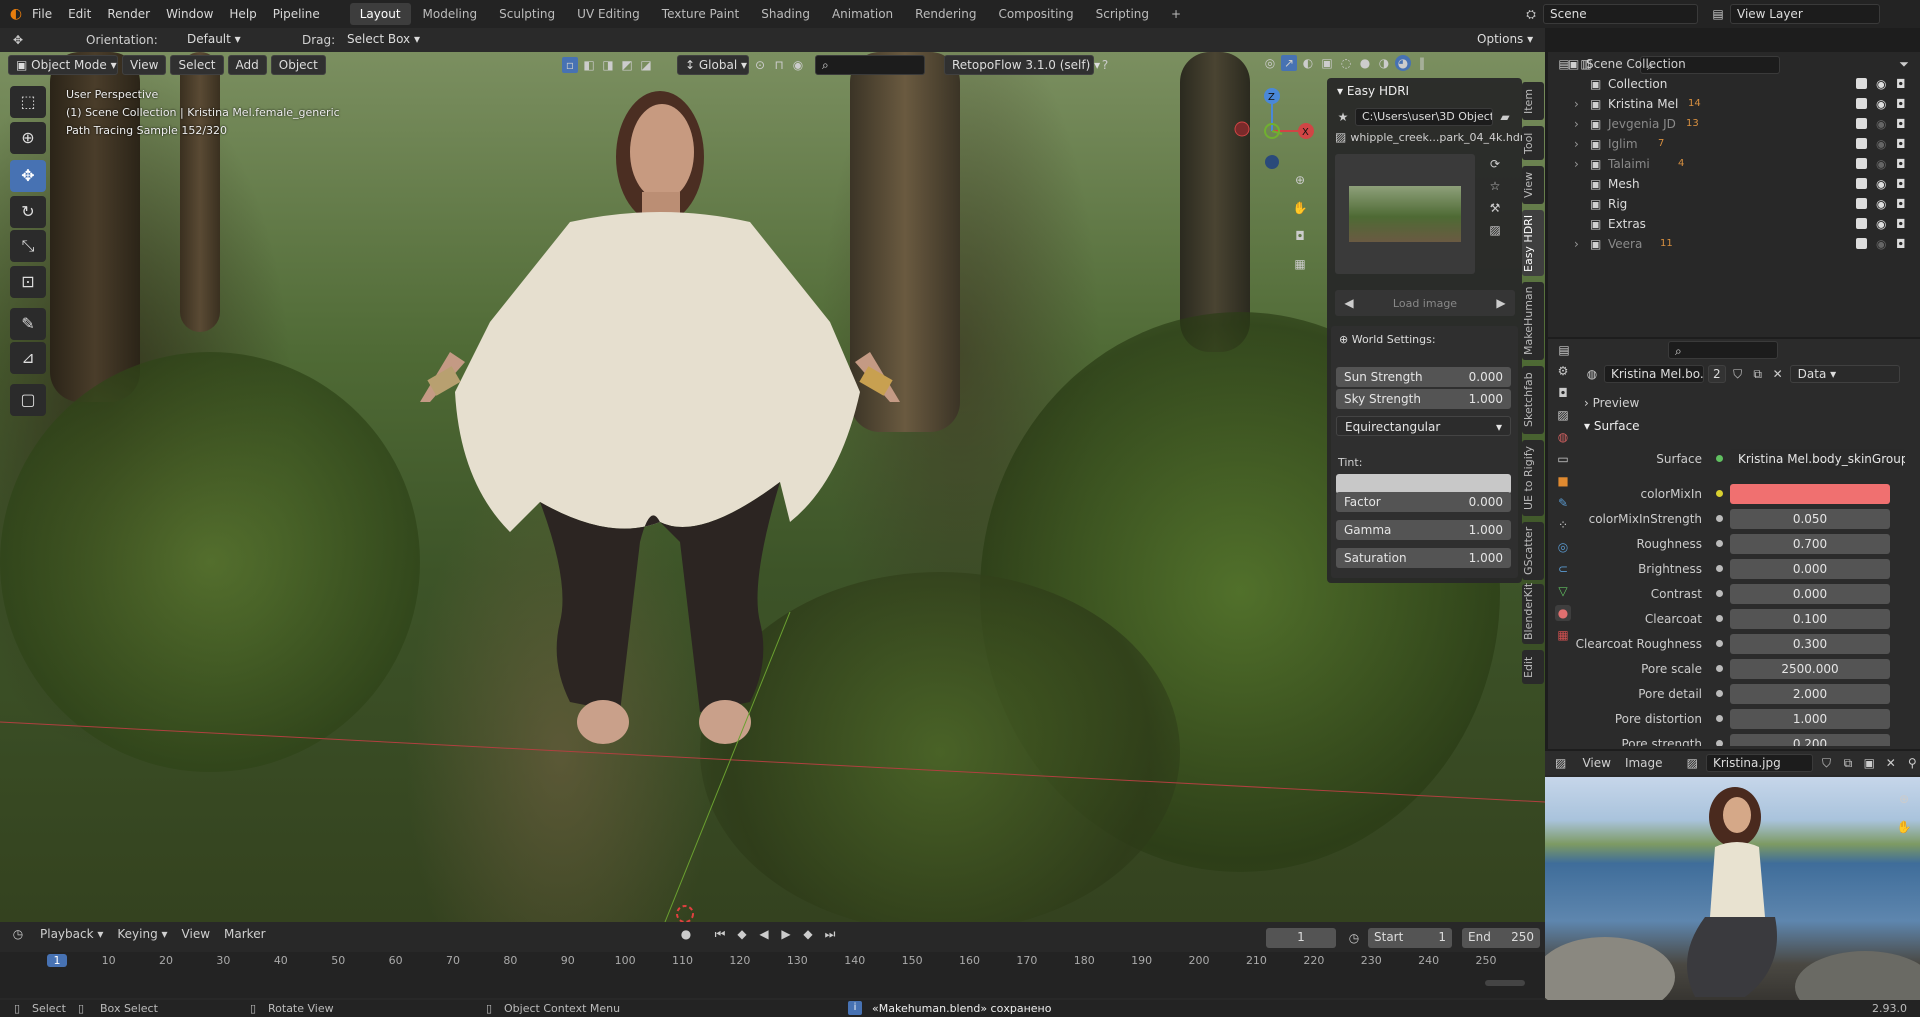 The width and height of the screenshot is (1920, 1017). I want to click on measure-tool: ⊿, so click(28, 358).